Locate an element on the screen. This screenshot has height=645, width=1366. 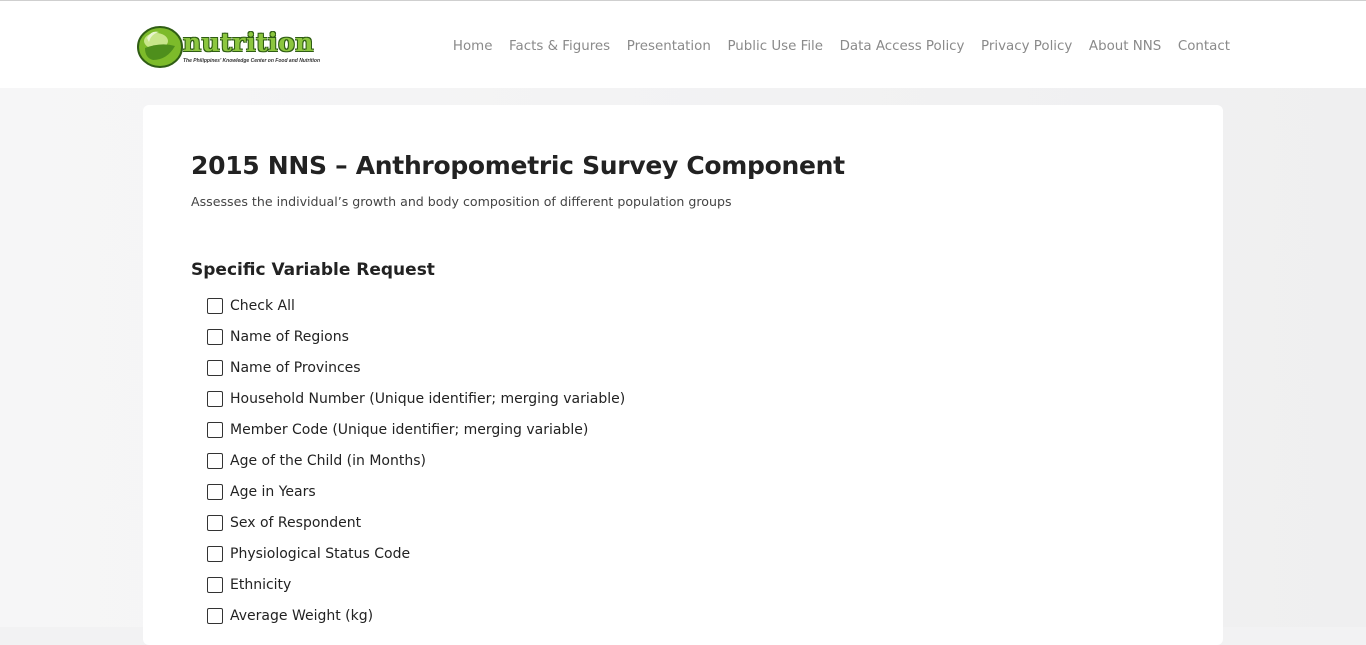
checkbox-label: Name of Regions is located at coordinates (289, 337).